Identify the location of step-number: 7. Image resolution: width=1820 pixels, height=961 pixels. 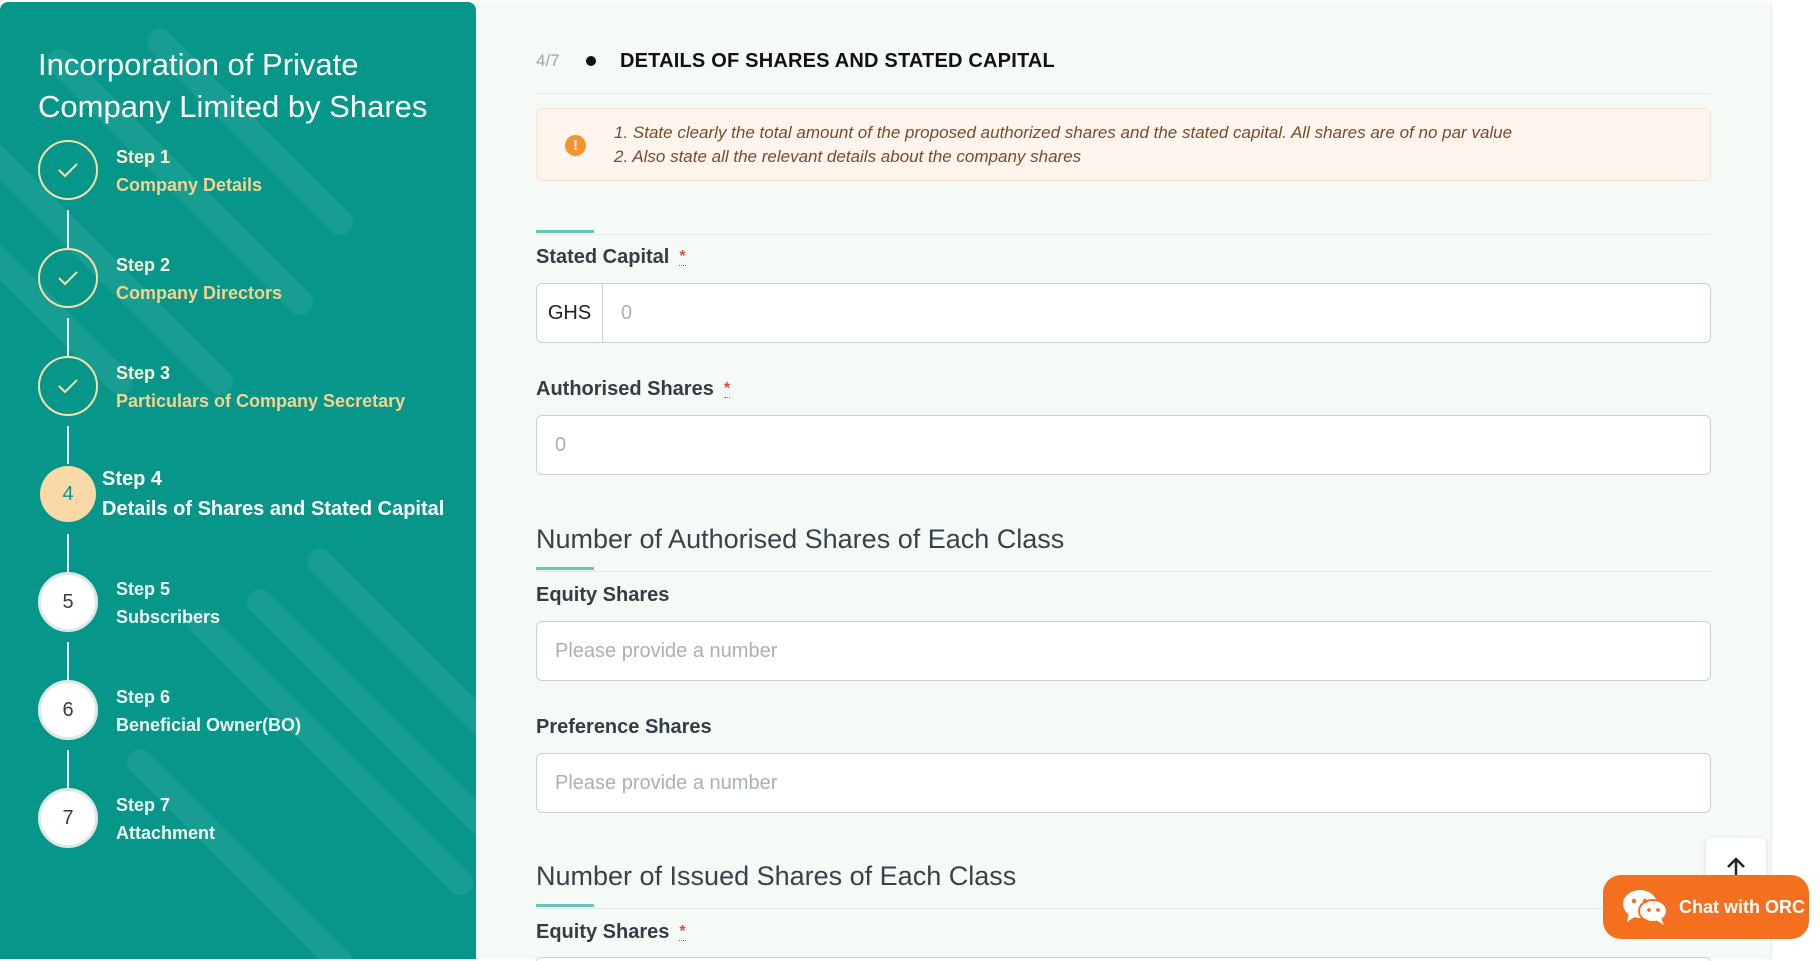
(68, 818).